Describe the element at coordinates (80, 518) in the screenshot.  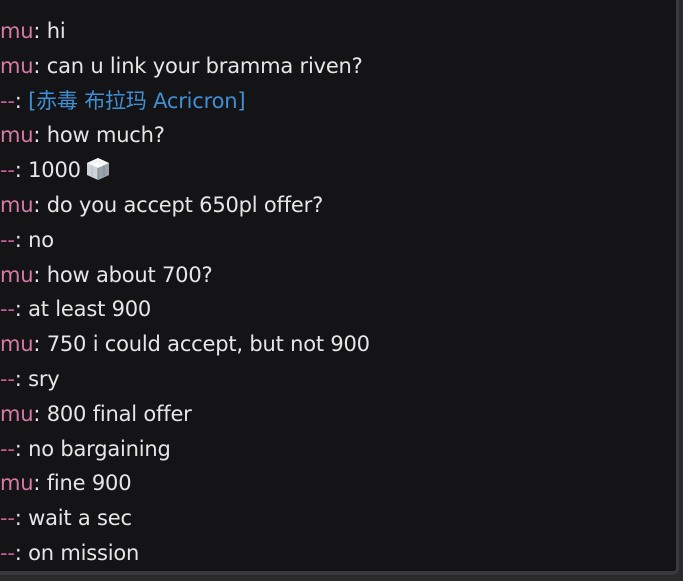
I see `message-text: wait a sec` at that location.